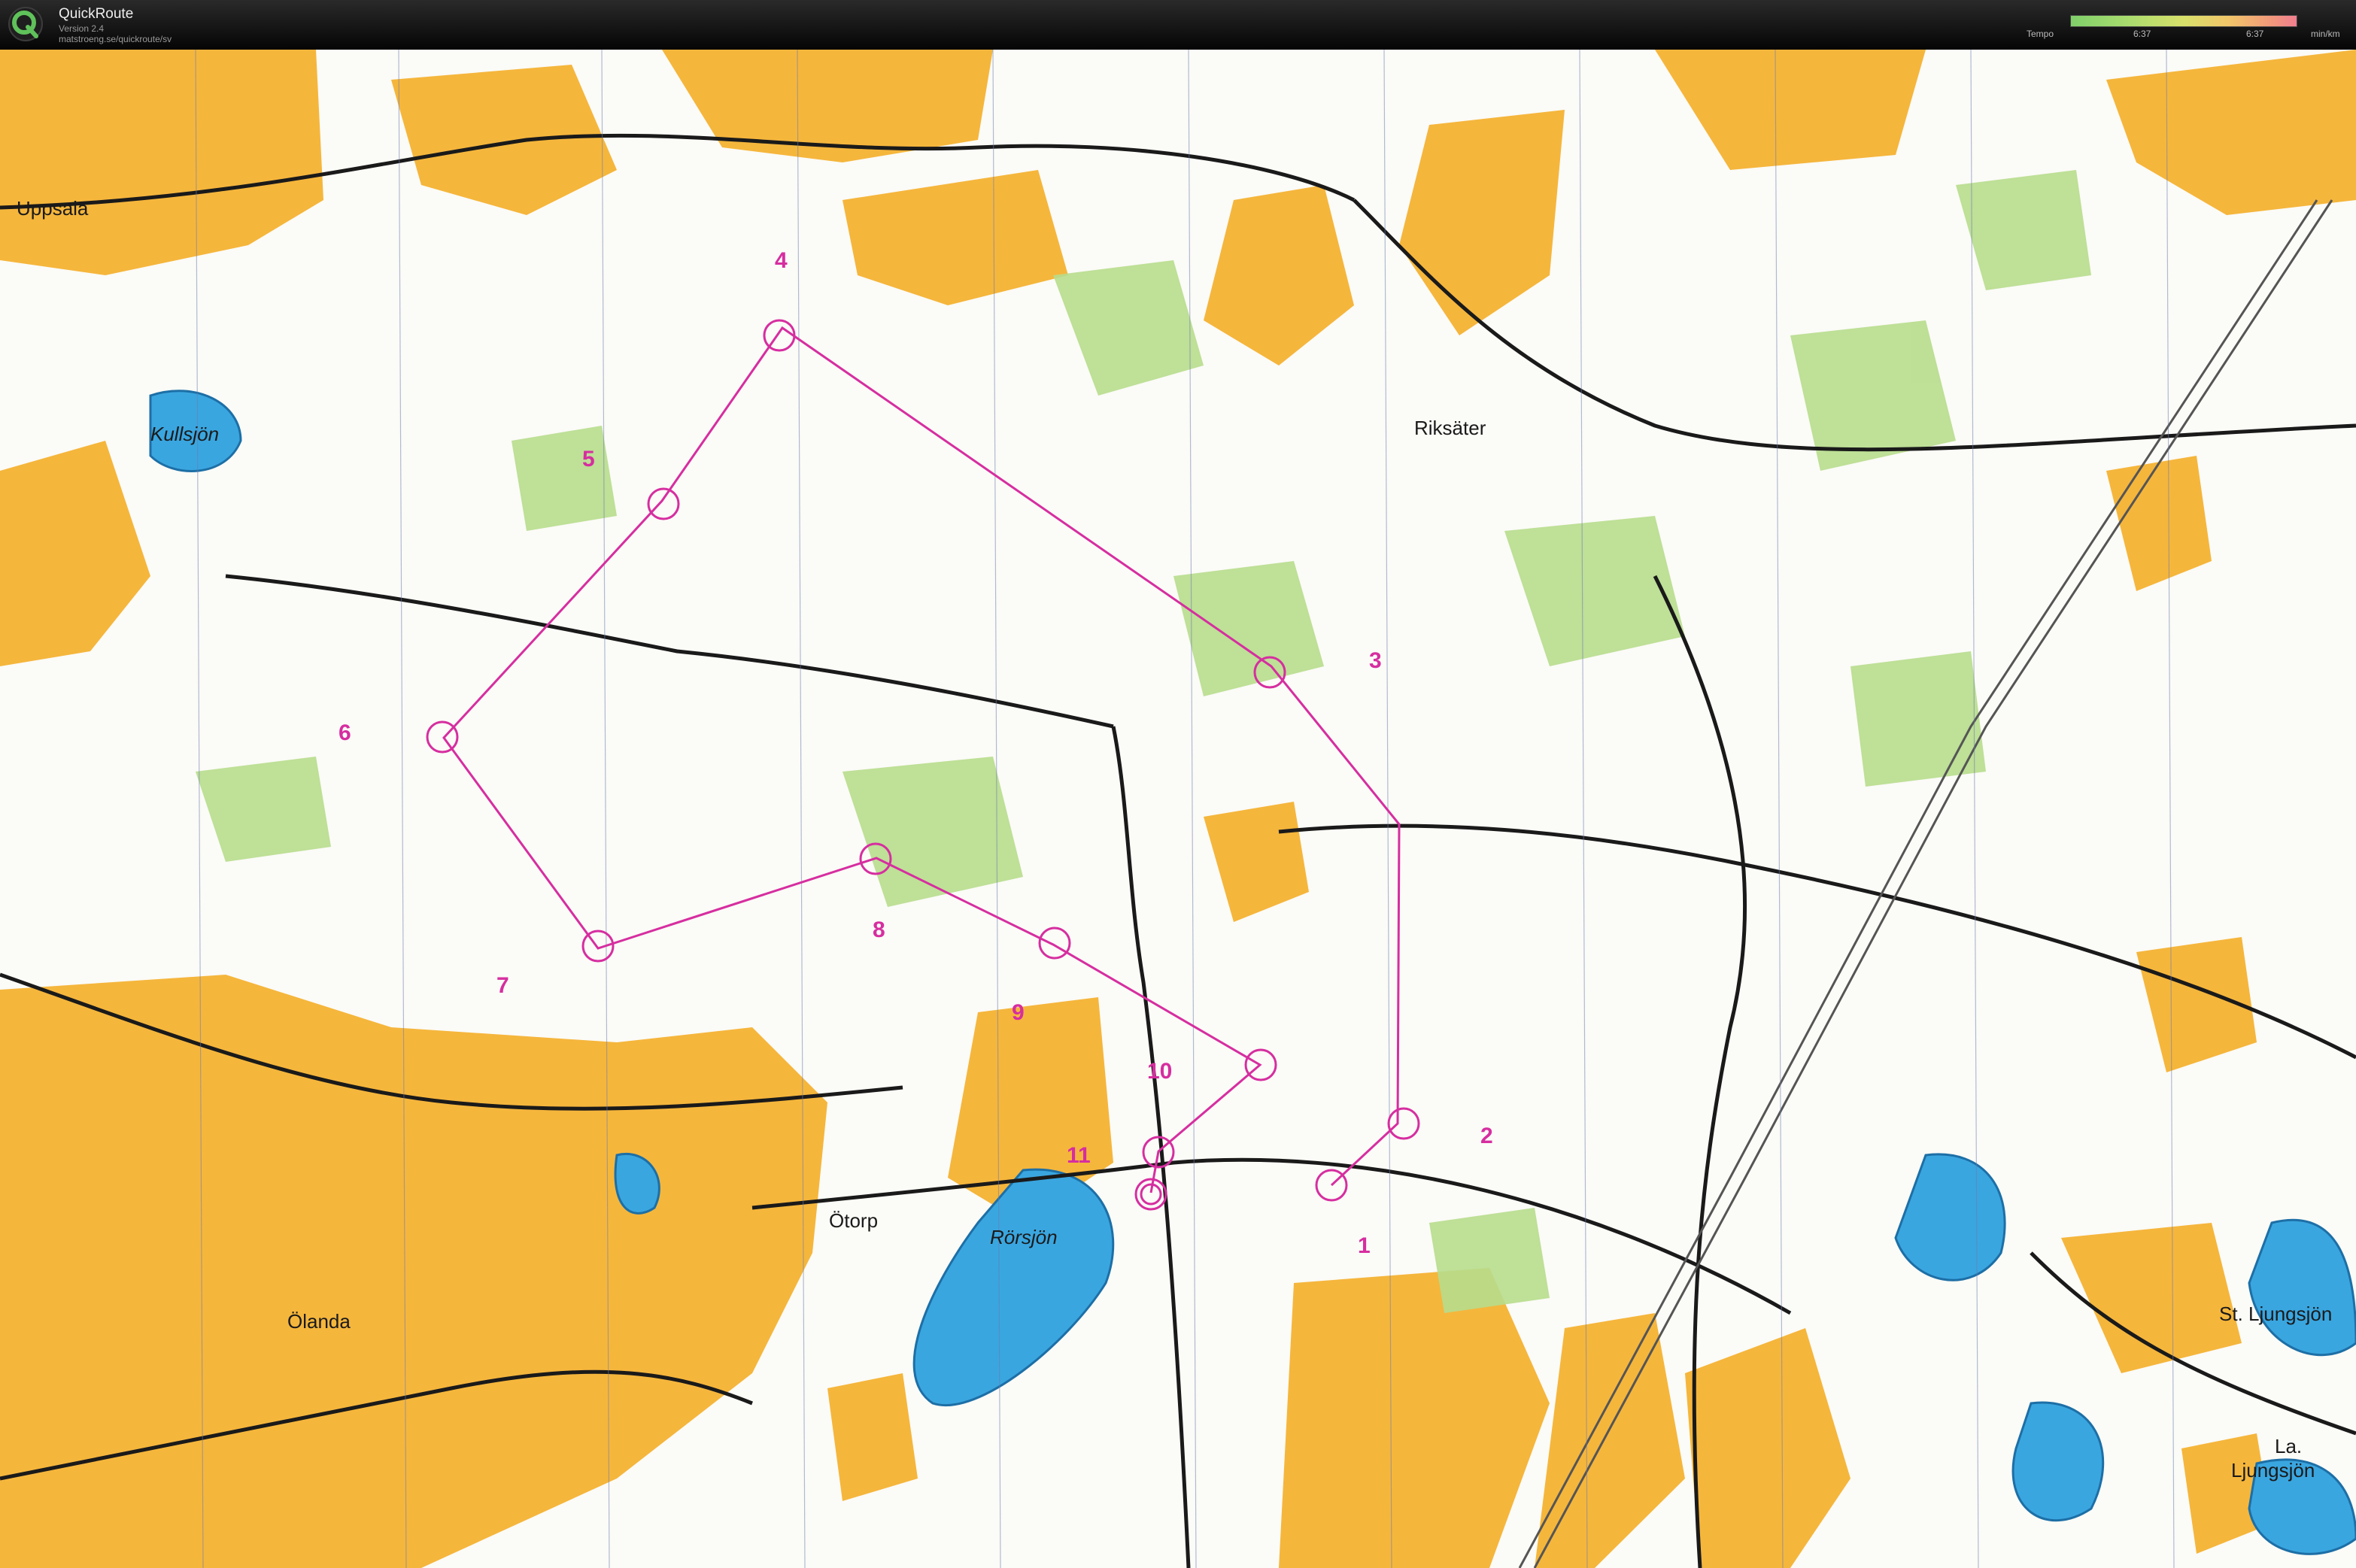 The height and width of the screenshot is (1568, 2356). I want to click on place-name-kullsjon: Kullsjön, so click(184, 434).